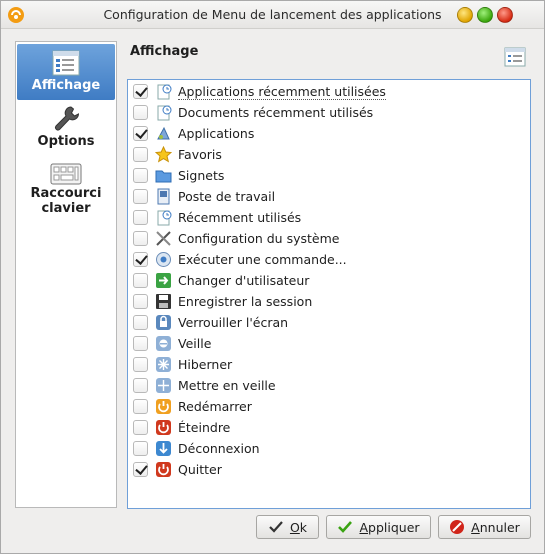  What do you see at coordinates (66, 174) in the screenshot?
I see `keyboard-icon` at bounding box center [66, 174].